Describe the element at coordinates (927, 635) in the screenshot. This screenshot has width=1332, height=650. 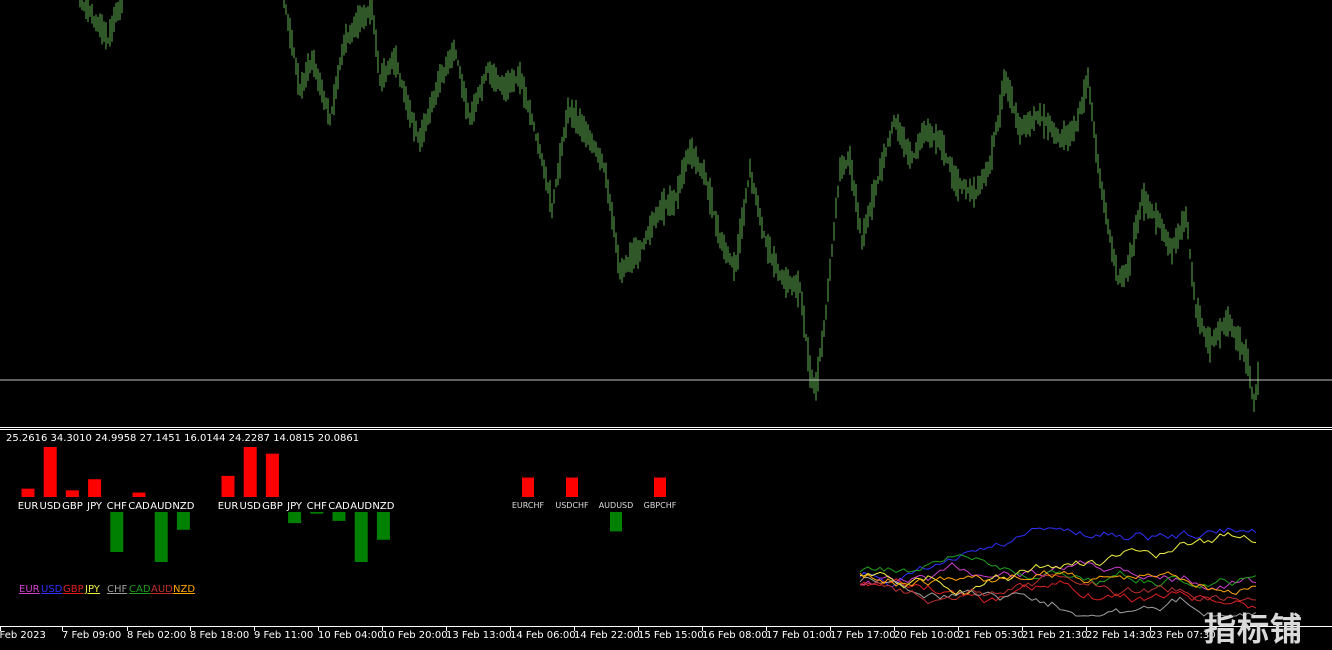
I see `time-label: 20 Feb 10:00` at that location.